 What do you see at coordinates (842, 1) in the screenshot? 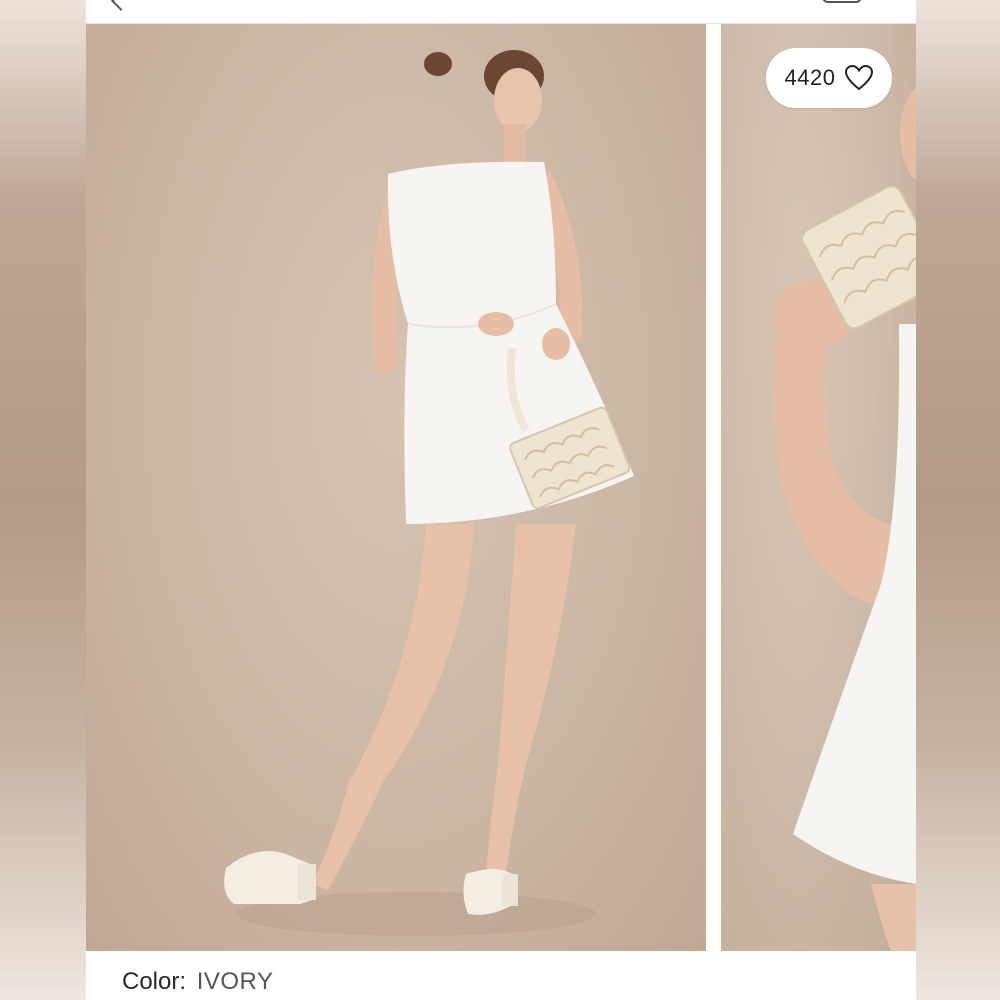
I see `shopping-bag-icon` at bounding box center [842, 1].